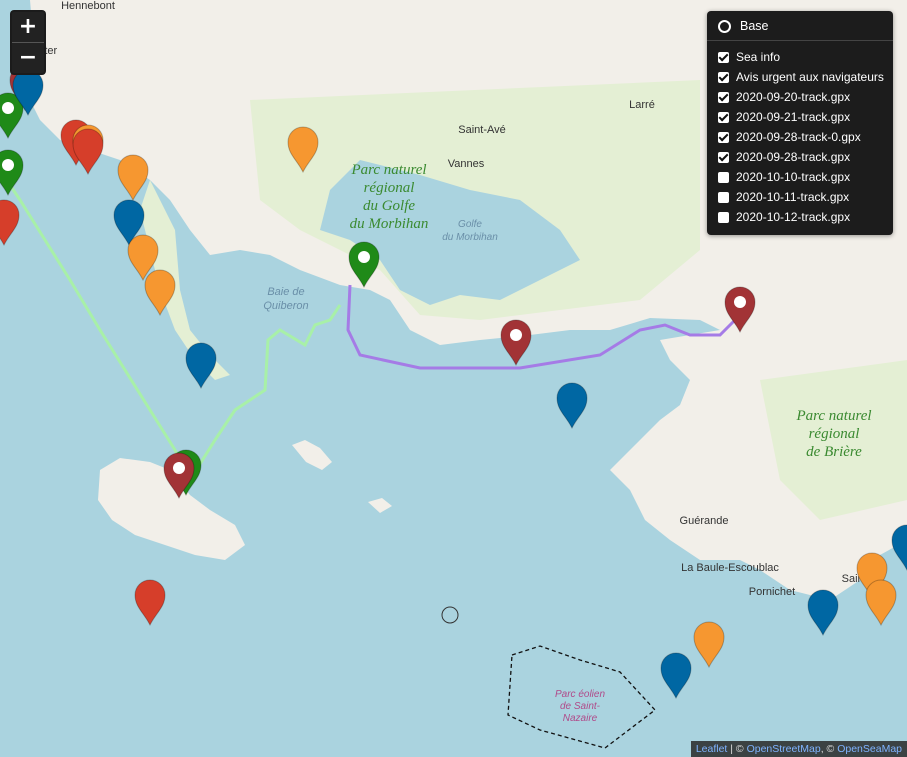 The image size is (907, 757). What do you see at coordinates (793, 217) in the screenshot?
I see `overlay-label: 2020-10-12-track.gpx` at bounding box center [793, 217].